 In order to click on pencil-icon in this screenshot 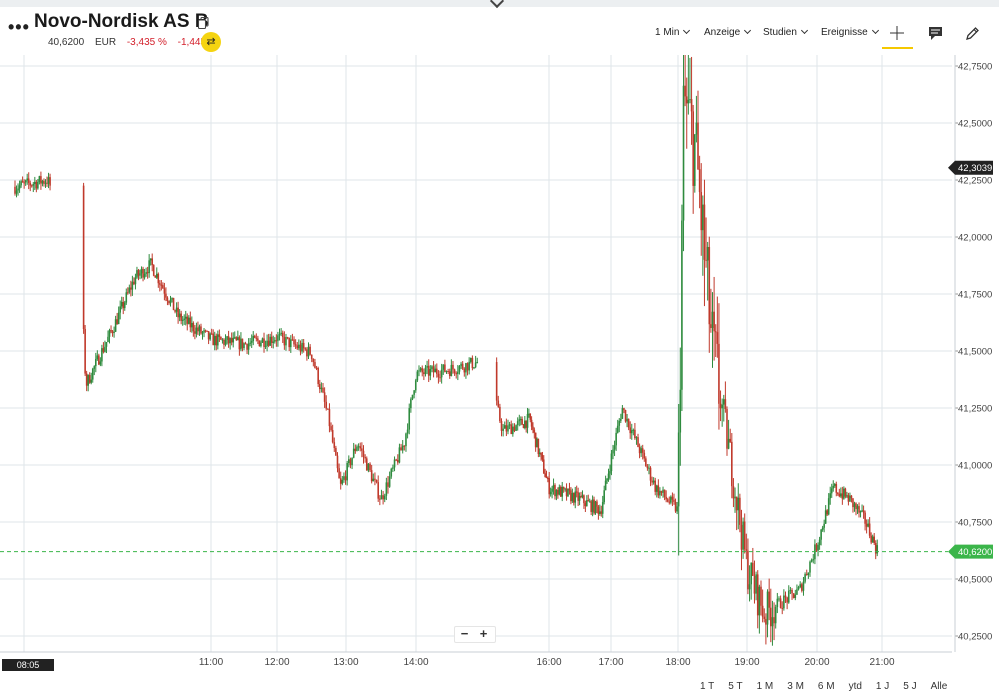, I will do `click(972, 33)`.